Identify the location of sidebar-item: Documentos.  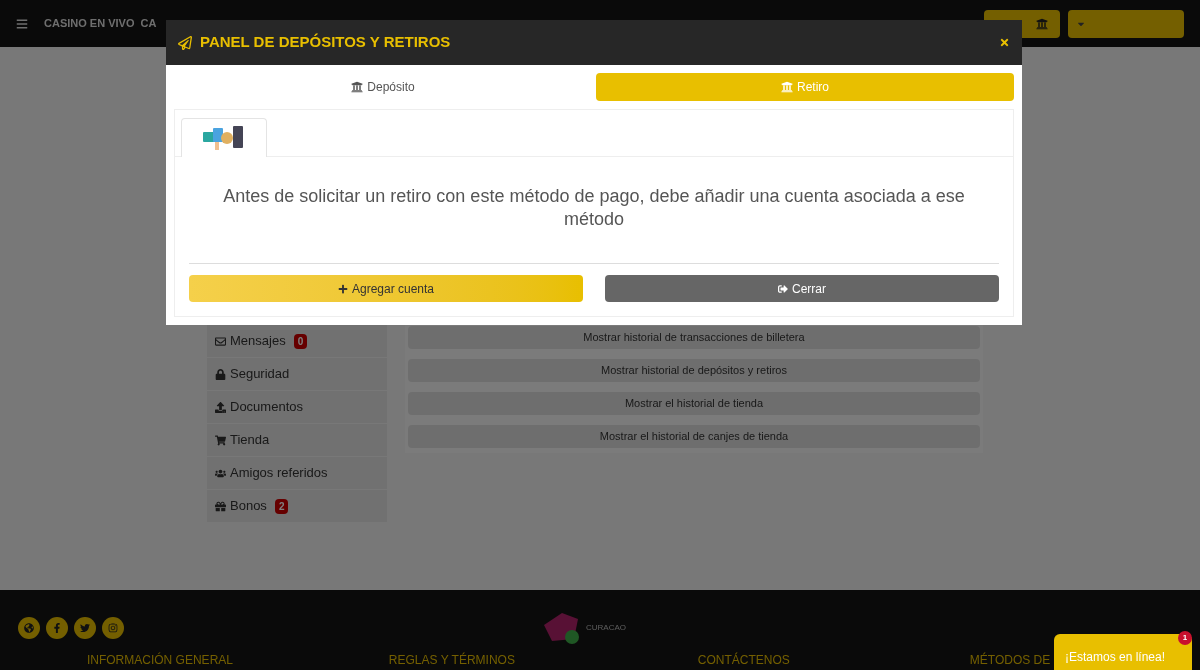
(297, 407).